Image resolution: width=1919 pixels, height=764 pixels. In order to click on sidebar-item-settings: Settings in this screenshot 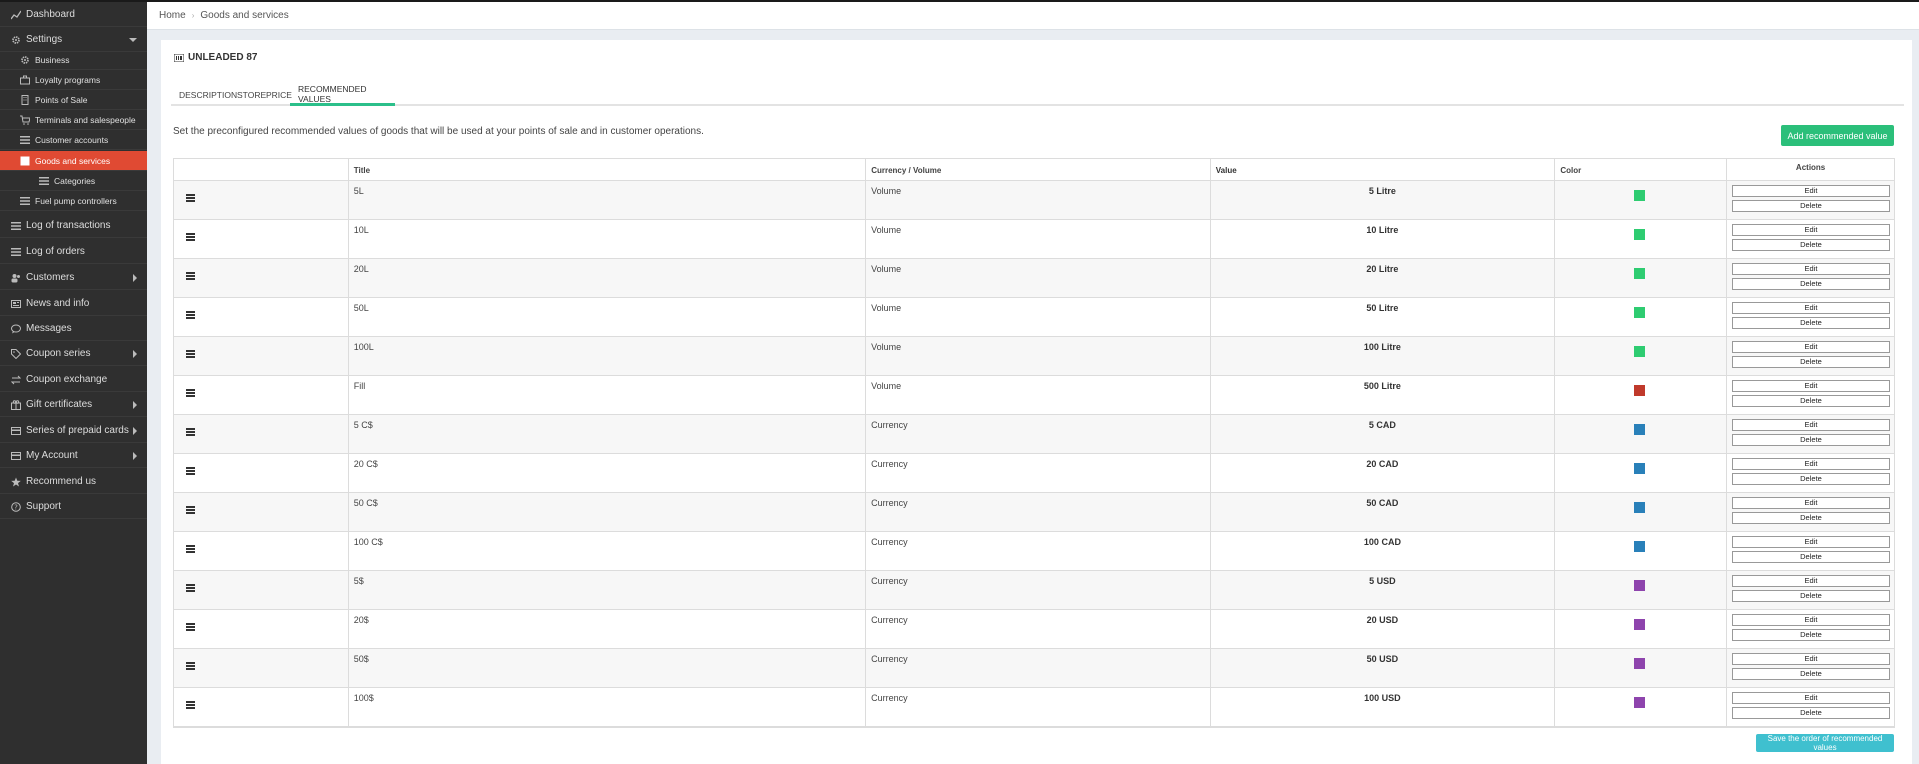, I will do `click(73, 40)`.